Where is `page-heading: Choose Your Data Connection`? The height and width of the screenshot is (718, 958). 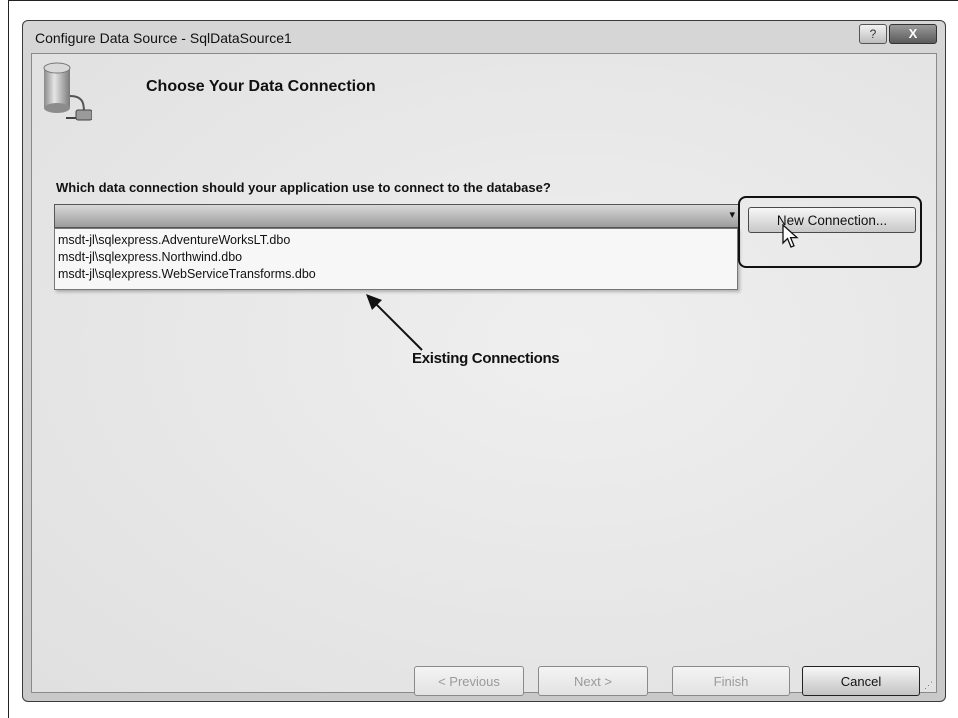 page-heading: Choose Your Data Connection is located at coordinates (261, 86).